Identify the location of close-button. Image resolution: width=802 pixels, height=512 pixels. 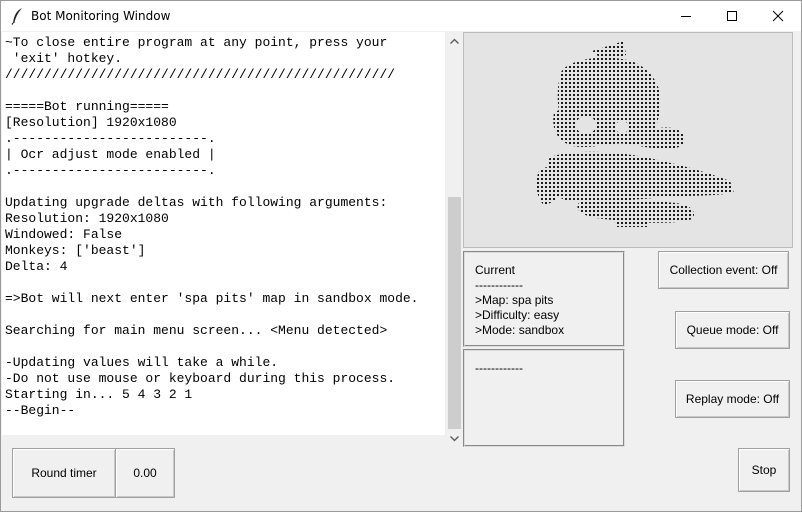
(778, 16).